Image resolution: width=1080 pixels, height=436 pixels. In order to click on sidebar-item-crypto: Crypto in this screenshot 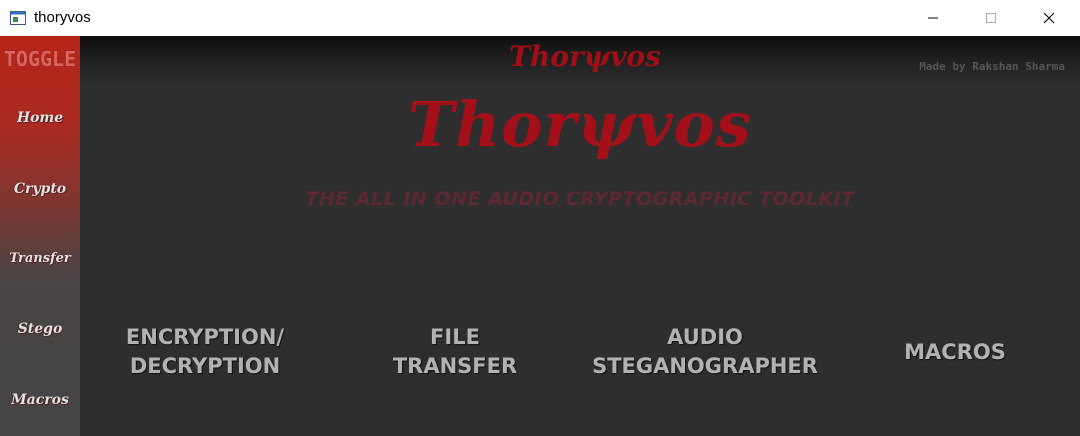, I will do `click(40, 189)`.